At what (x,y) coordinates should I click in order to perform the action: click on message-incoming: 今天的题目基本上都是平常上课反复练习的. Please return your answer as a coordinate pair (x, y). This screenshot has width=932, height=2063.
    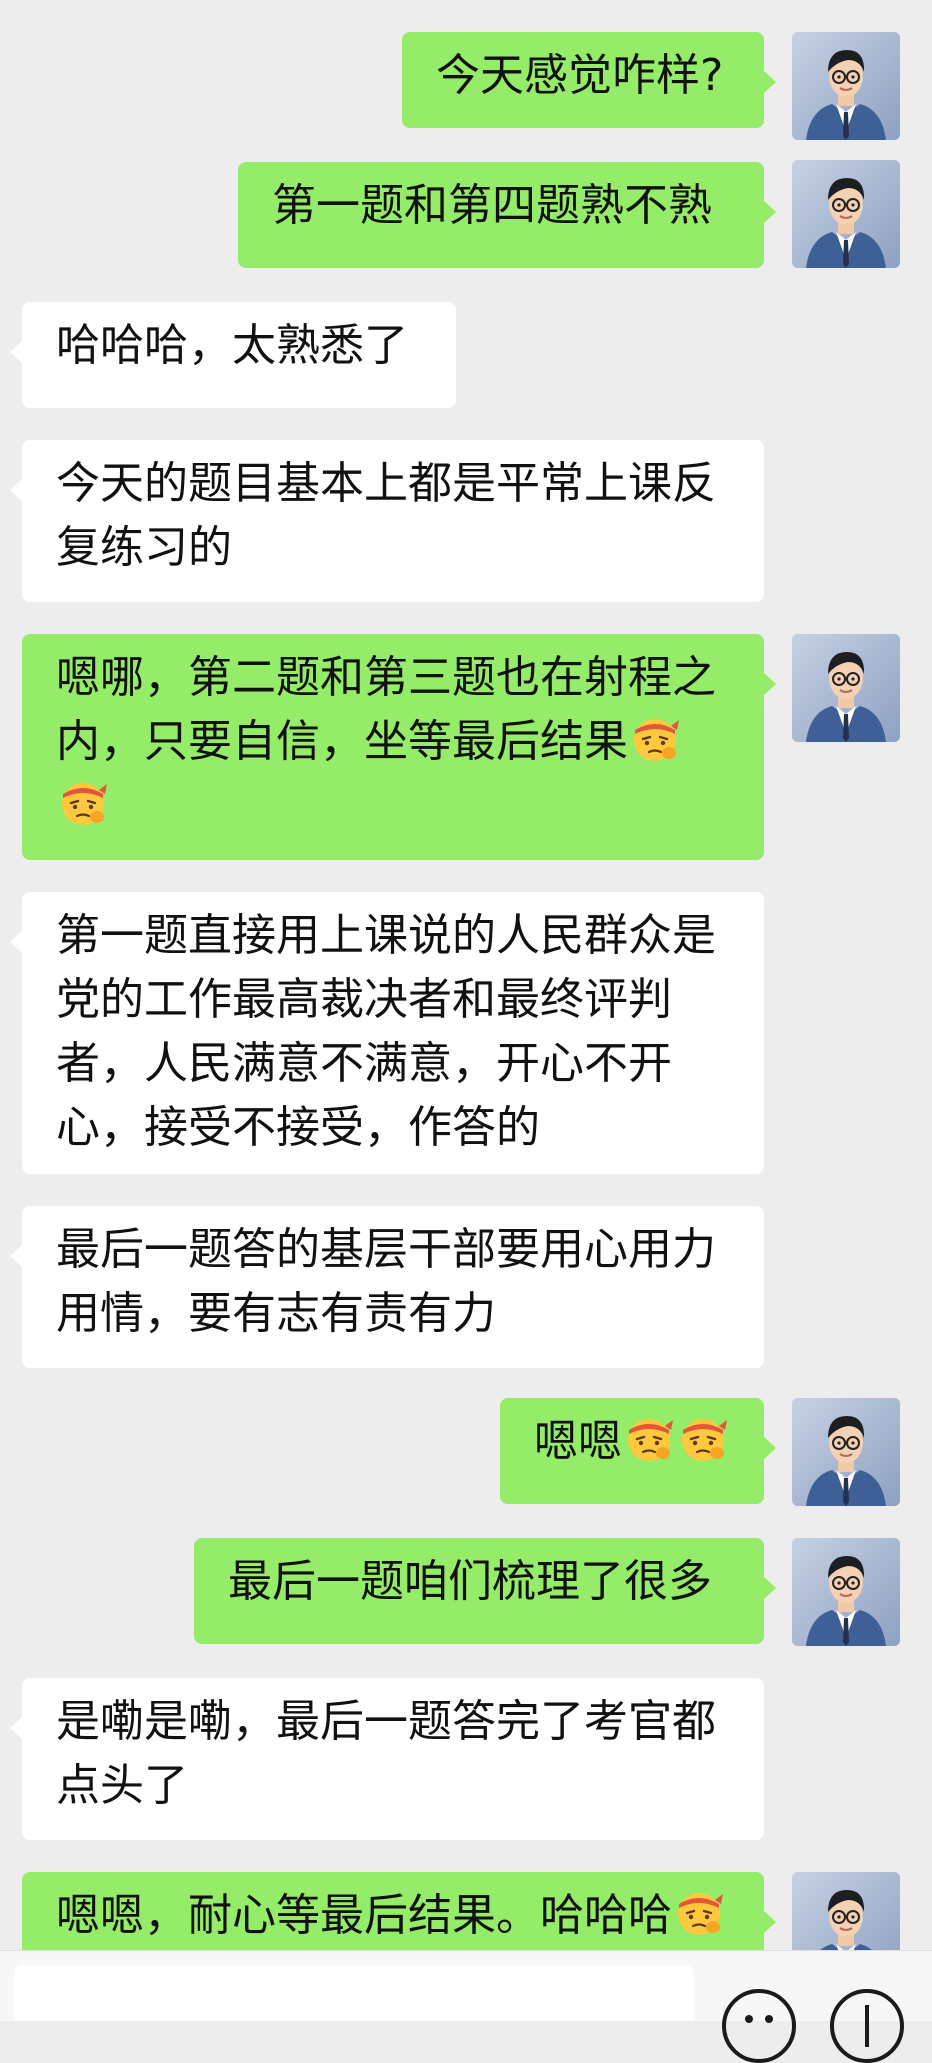
    Looking at the image, I should click on (466, 521).